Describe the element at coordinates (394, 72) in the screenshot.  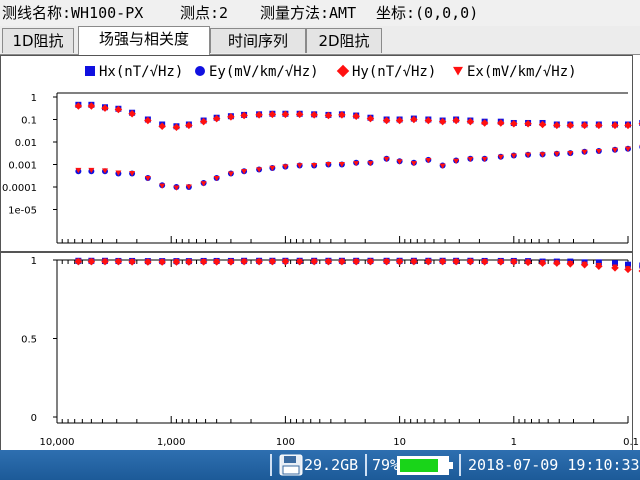
I see `legend-label: Hy(nT/√Hz)` at that location.